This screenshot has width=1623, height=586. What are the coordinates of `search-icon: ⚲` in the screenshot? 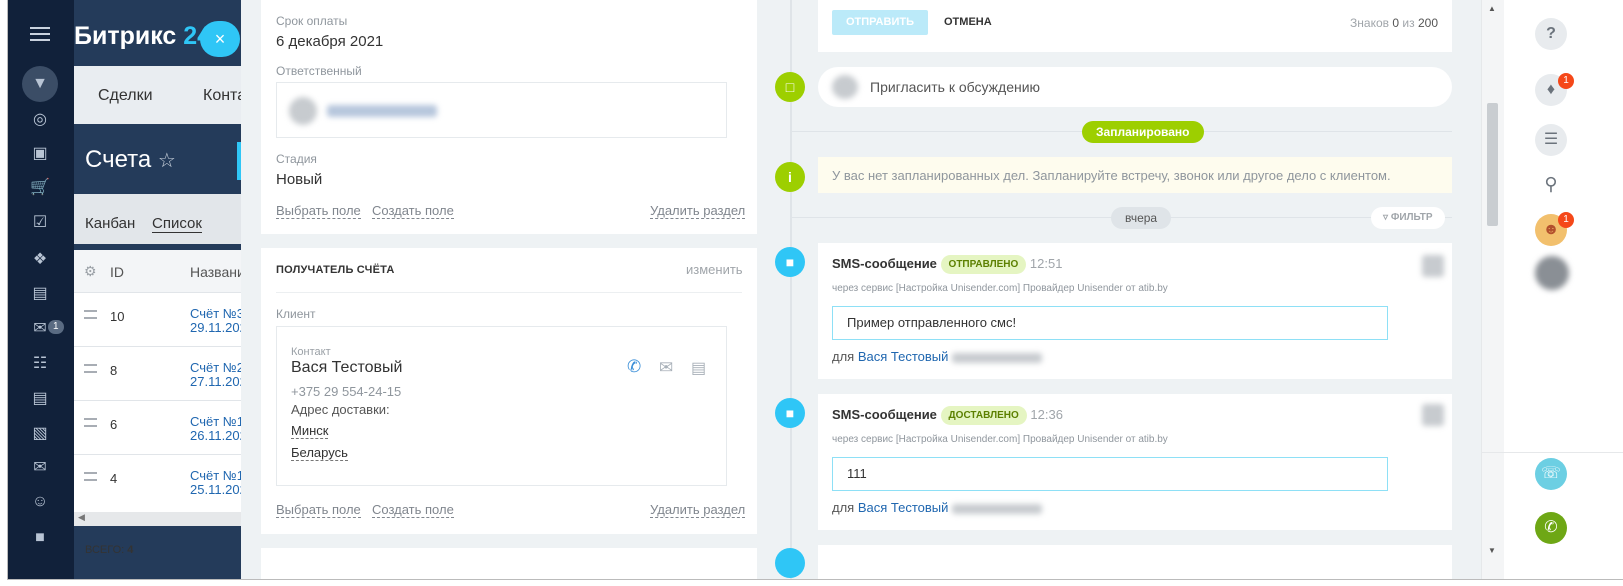 It's located at (1551, 184).